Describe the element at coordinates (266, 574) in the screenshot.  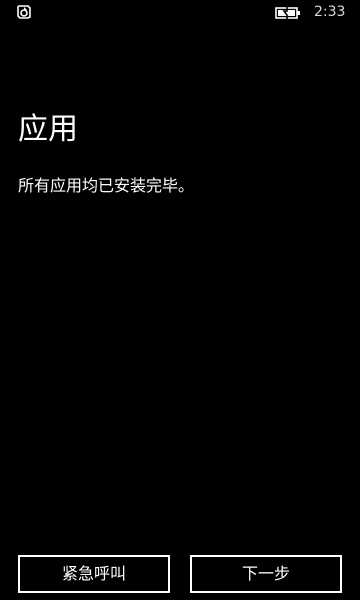
I see `next-button: 下一步` at that location.